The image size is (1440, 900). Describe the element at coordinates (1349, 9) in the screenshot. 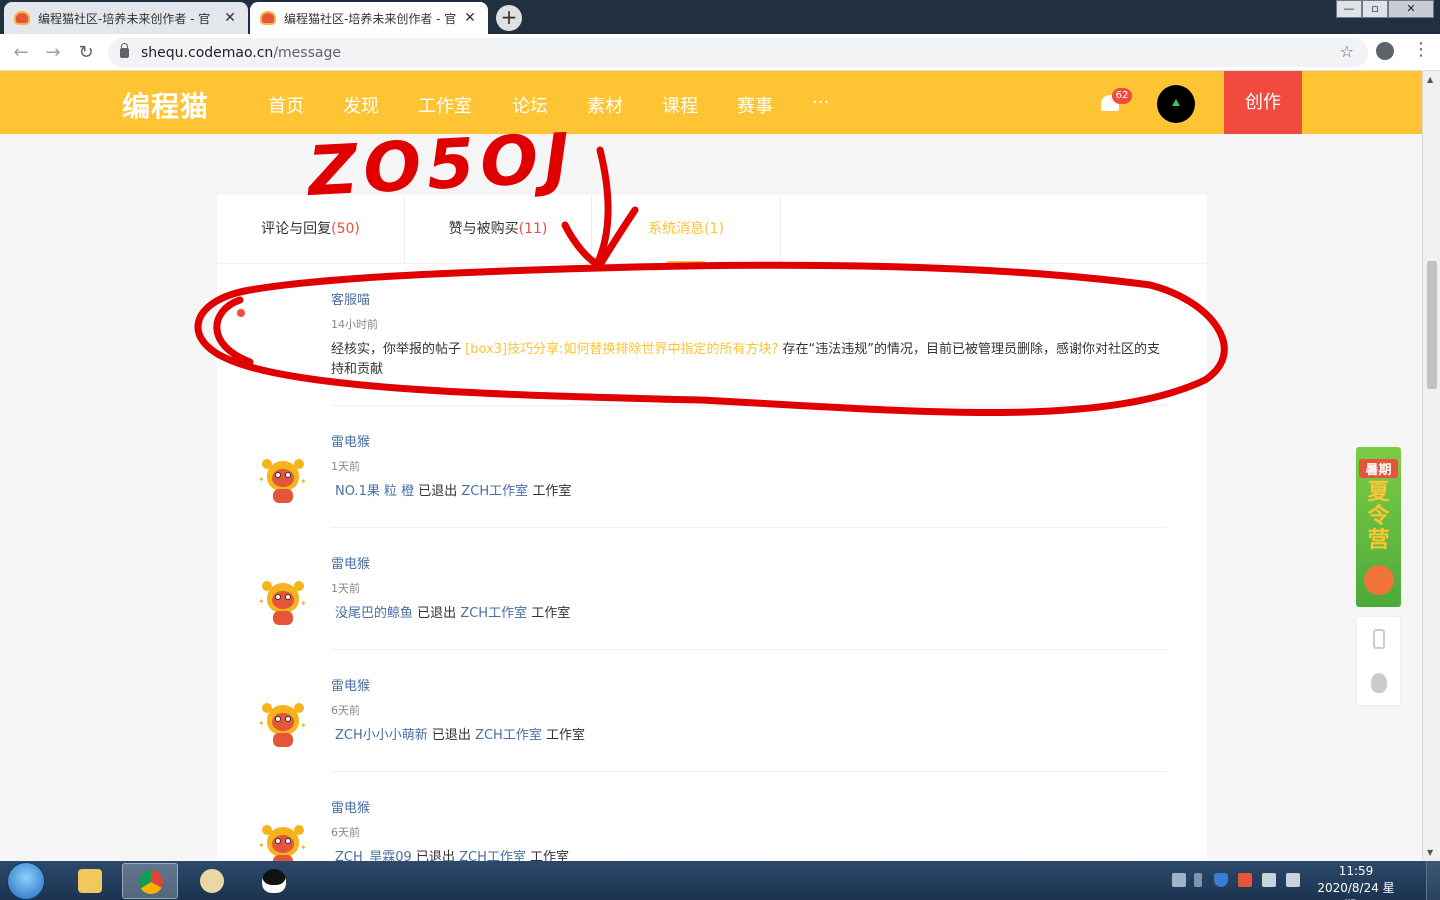

I see `minimize-button: —` at that location.